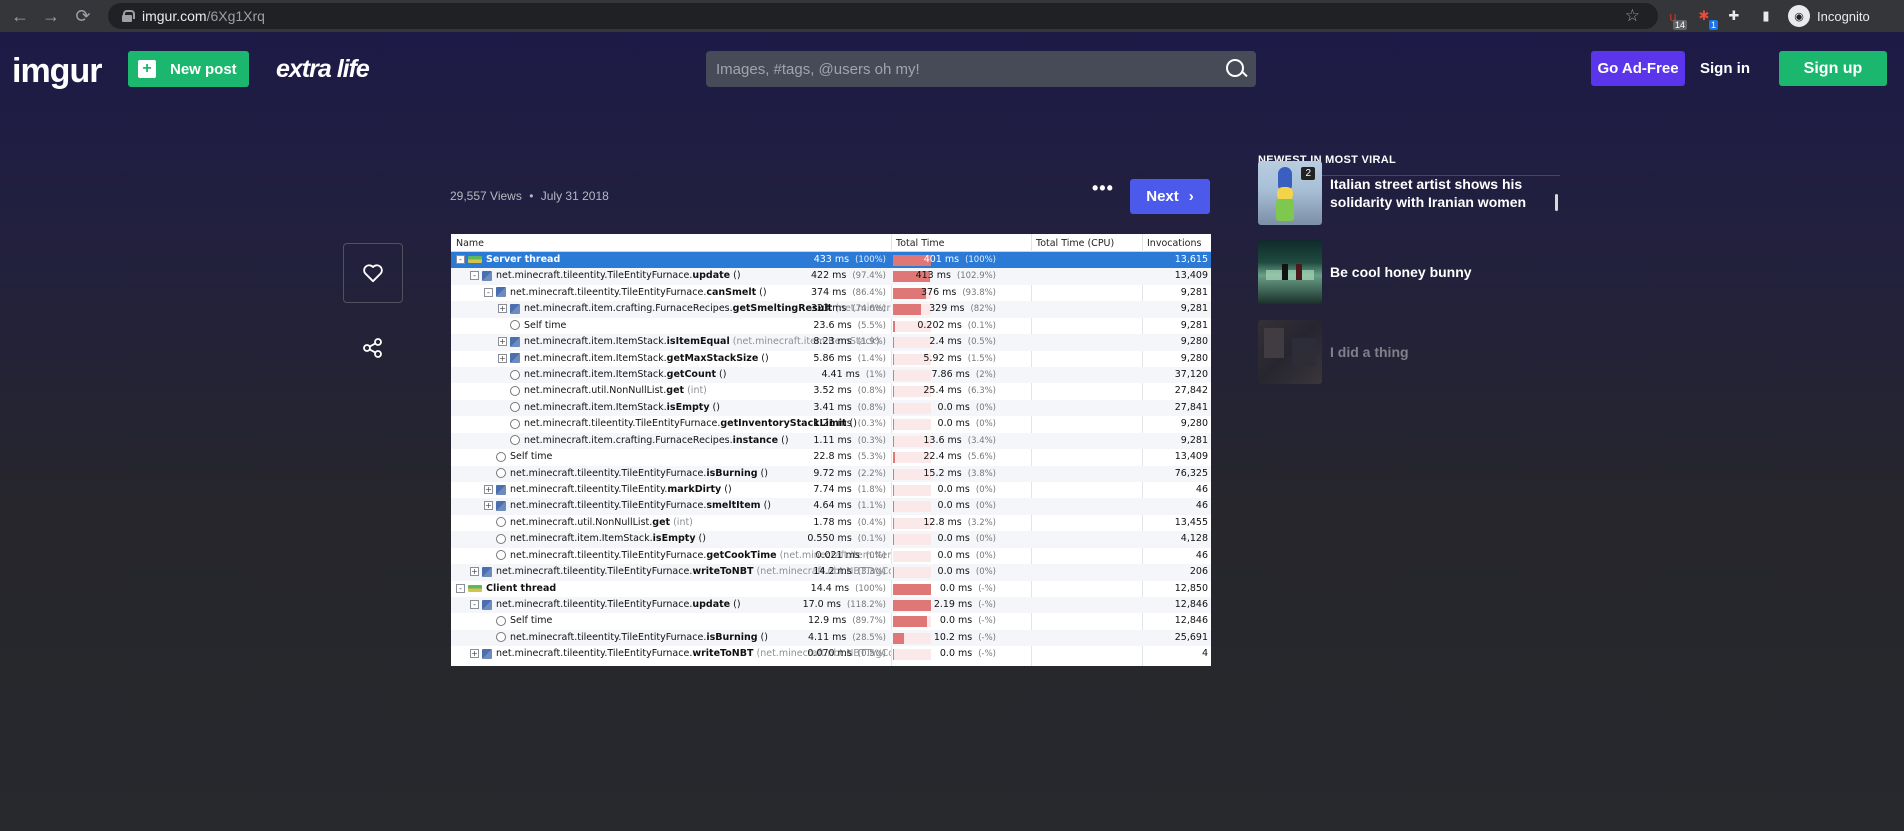 The height and width of the screenshot is (831, 1904). What do you see at coordinates (755, 440) in the screenshot?
I see `method-name: instance` at bounding box center [755, 440].